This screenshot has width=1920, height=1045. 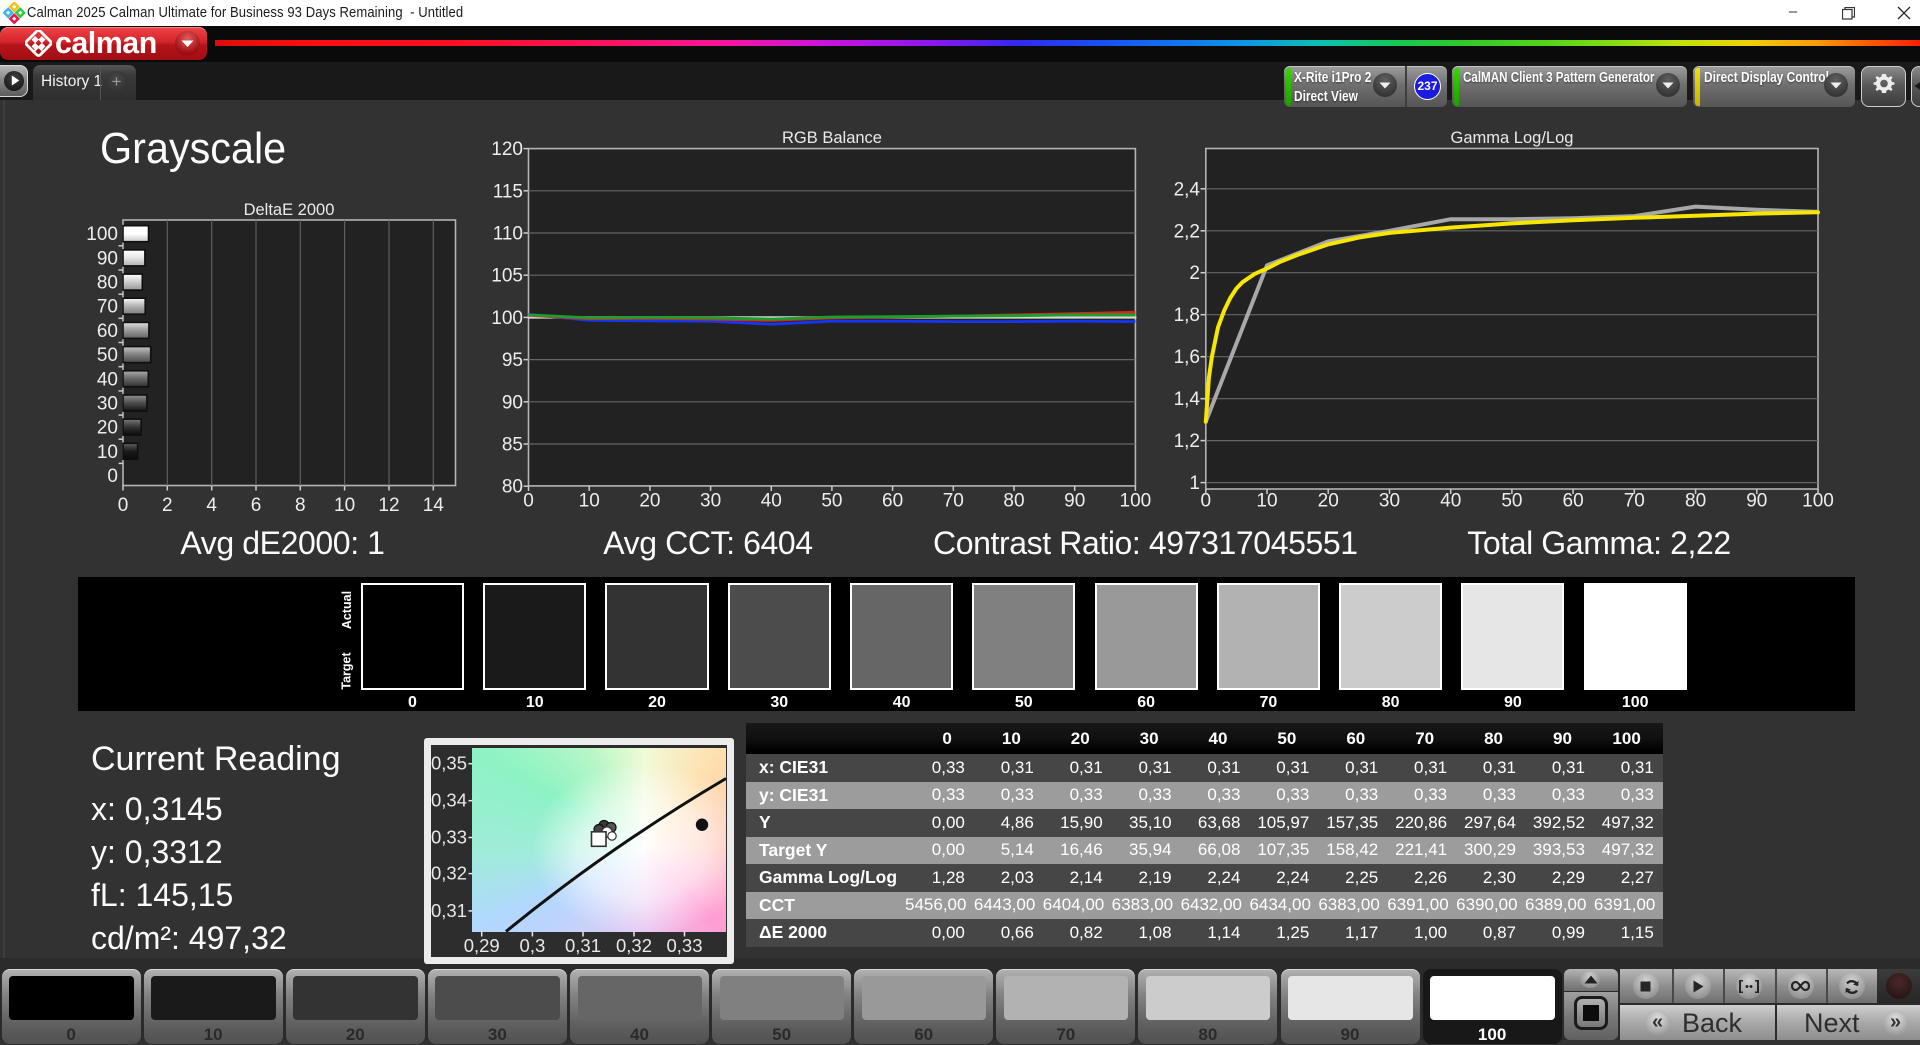 What do you see at coordinates (1187, 399) in the screenshot?
I see `svg-text: 1,4` at bounding box center [1187, 399].